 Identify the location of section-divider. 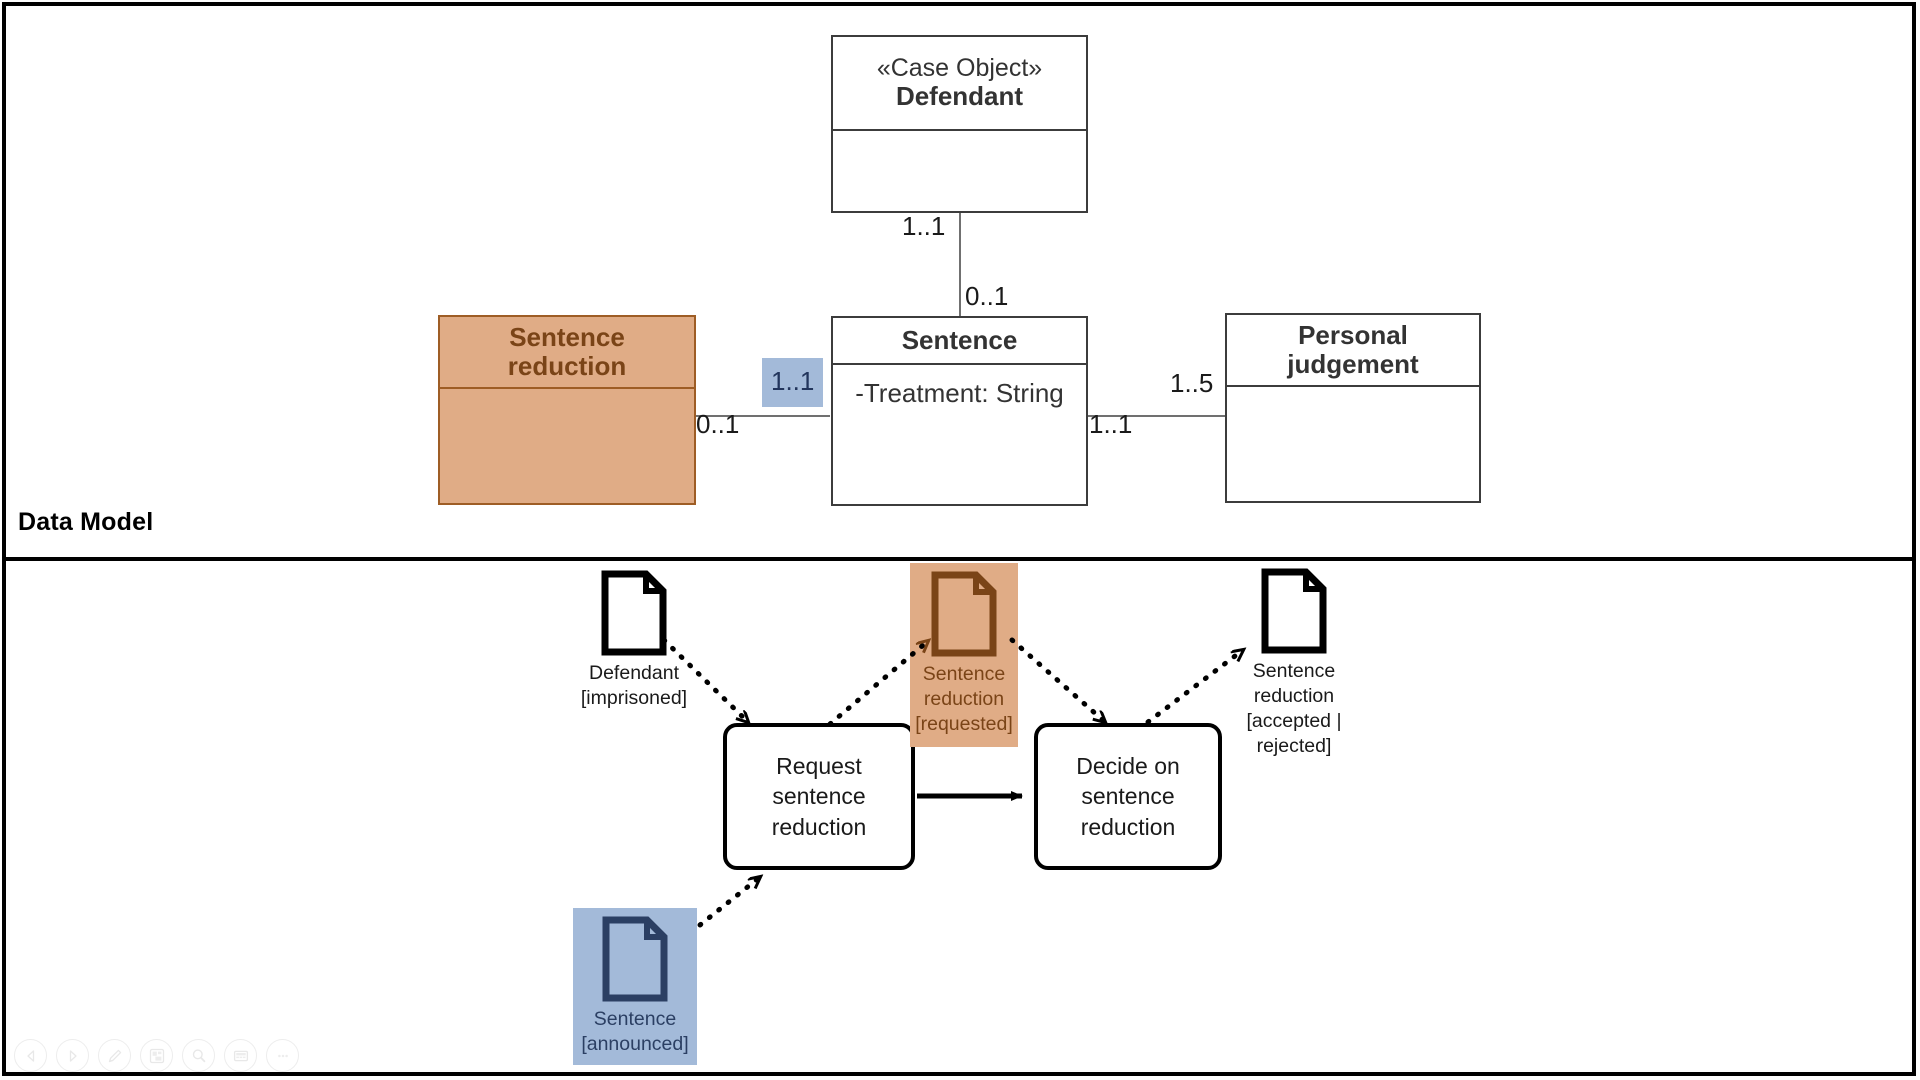
(959, 559).